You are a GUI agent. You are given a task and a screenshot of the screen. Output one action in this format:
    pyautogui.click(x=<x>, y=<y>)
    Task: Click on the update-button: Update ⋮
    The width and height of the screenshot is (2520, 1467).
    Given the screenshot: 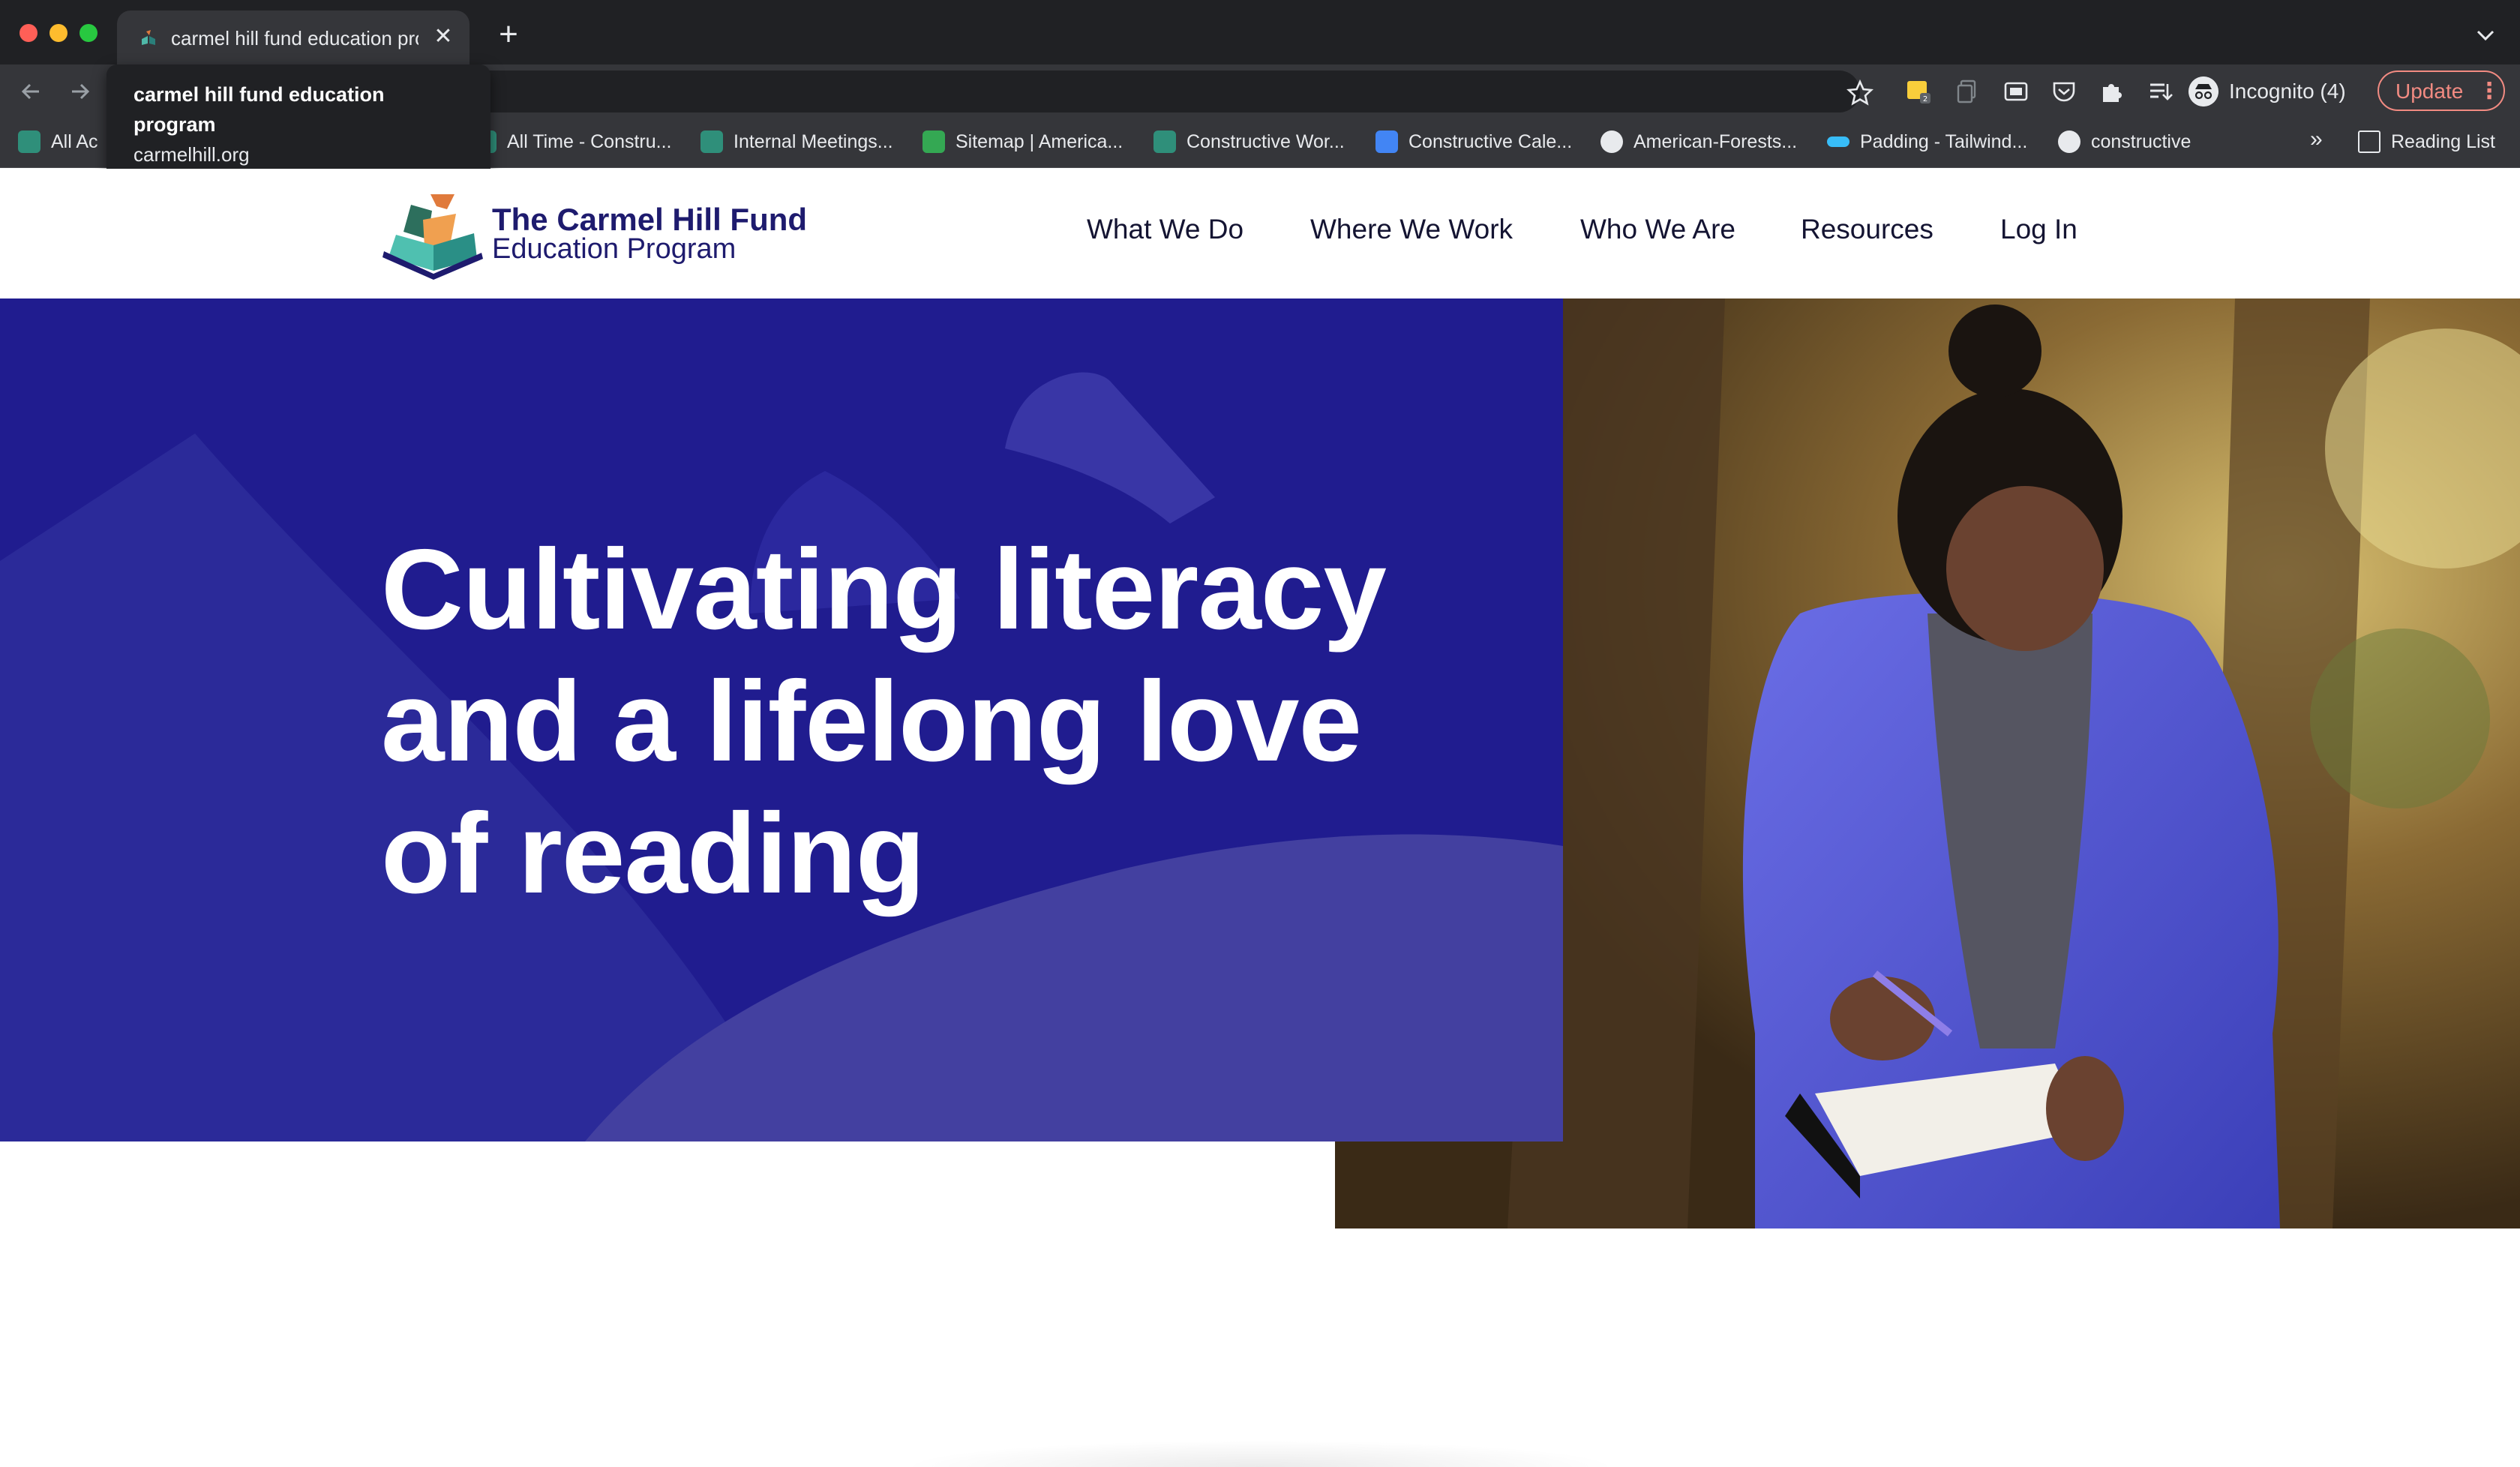 What is the action you would take?
    pyautogui.click(x=2441, y=90)
    